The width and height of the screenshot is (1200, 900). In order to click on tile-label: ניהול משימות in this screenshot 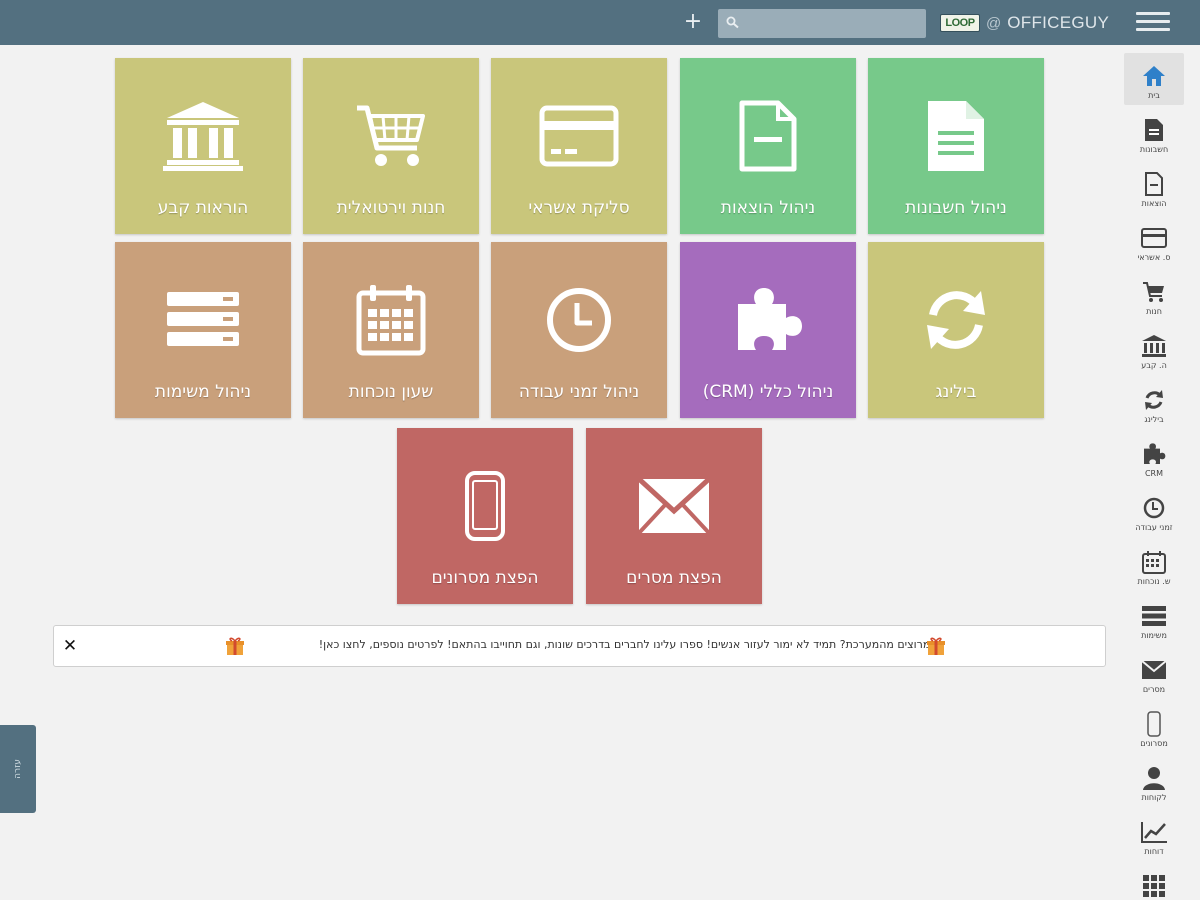, I will do `click(203, 392)`.